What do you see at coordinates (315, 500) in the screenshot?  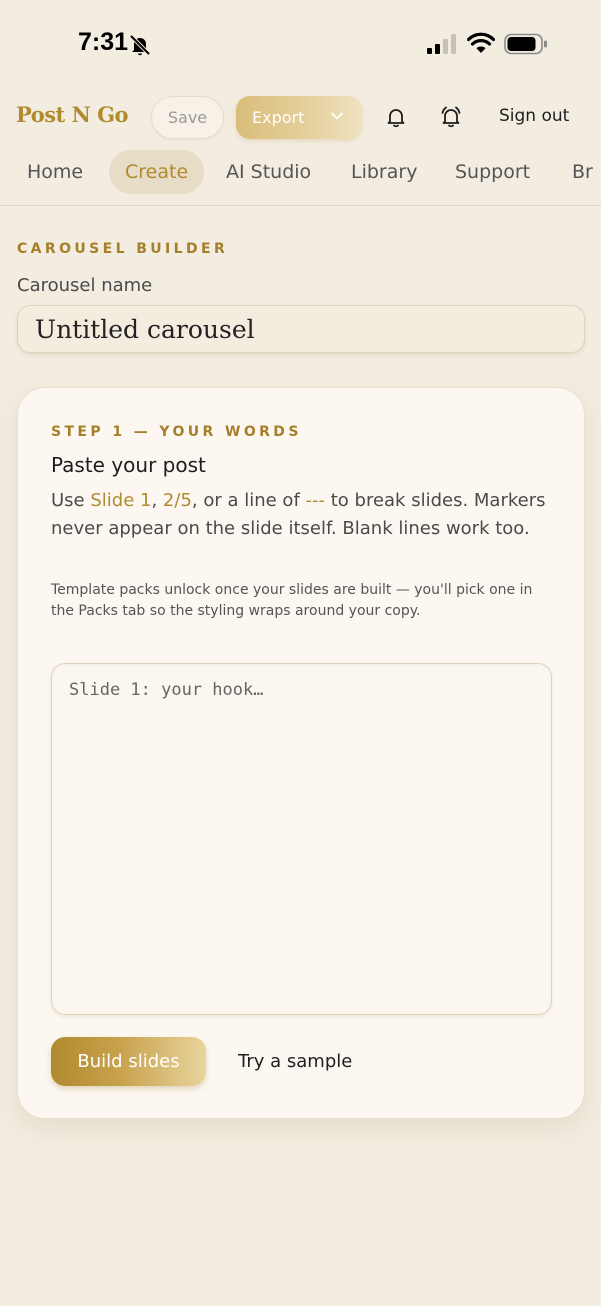 I see `desc-highlight-dashes: ---` at bounding box center [315, 500].